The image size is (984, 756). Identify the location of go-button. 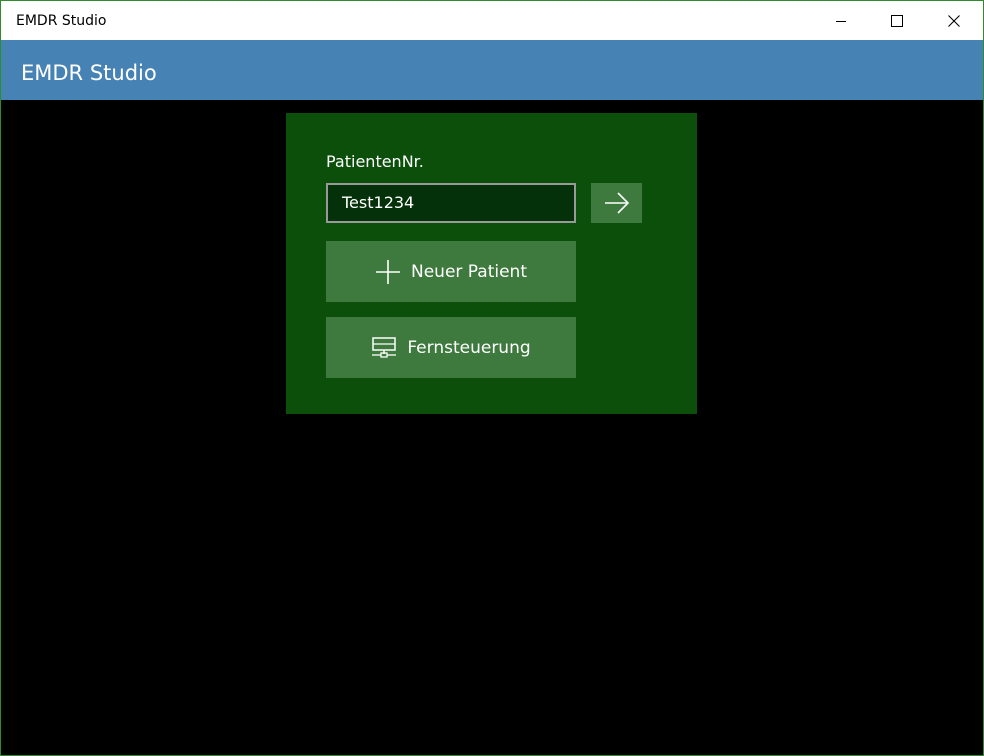
(616, 203).